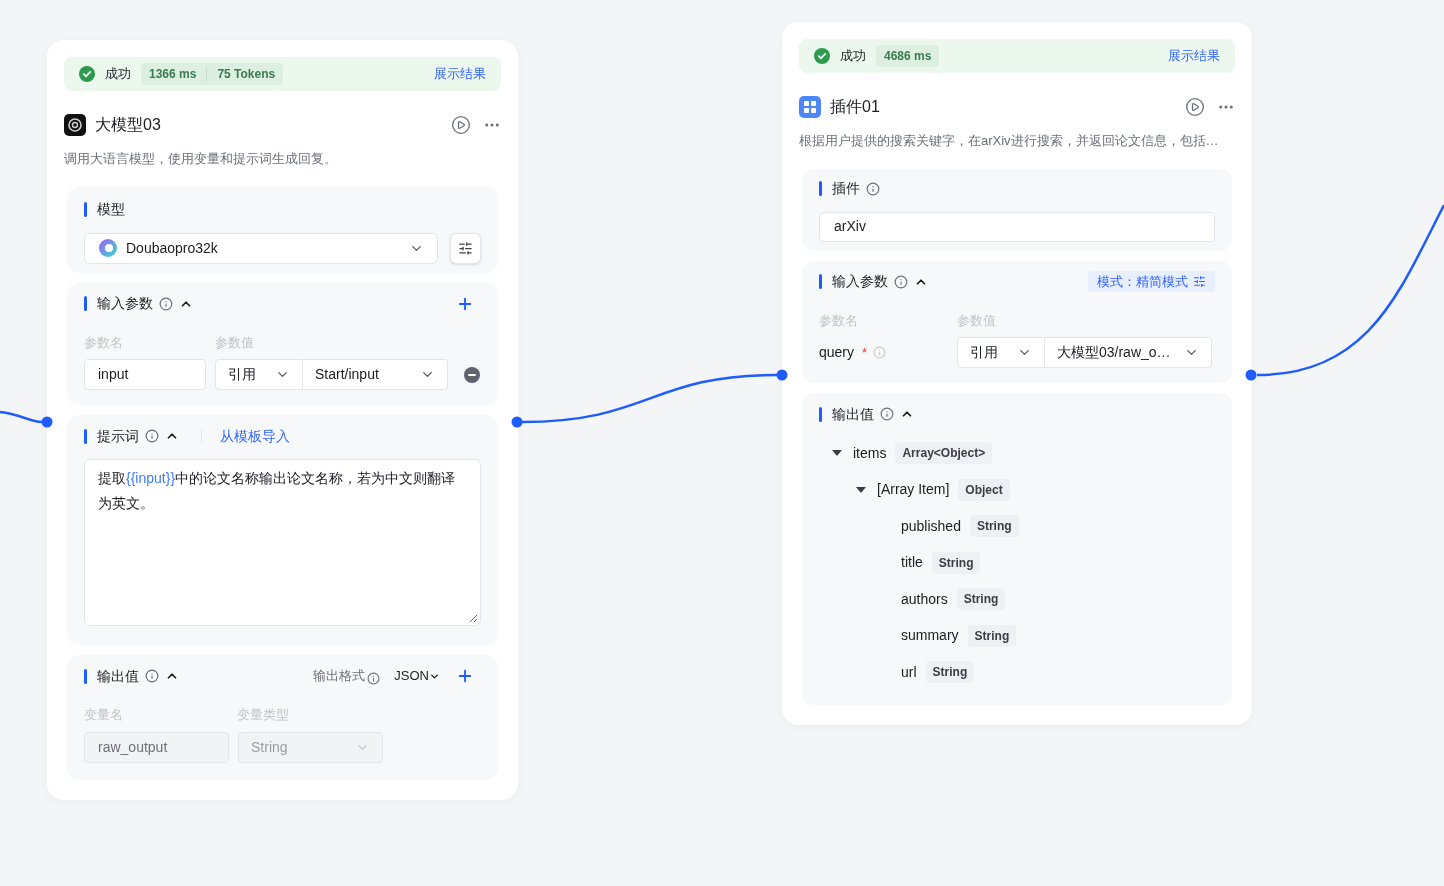  Describe the element at coordinates (173, 74) in the screenshot. I see `metric-text: 1366 ms` at that location.